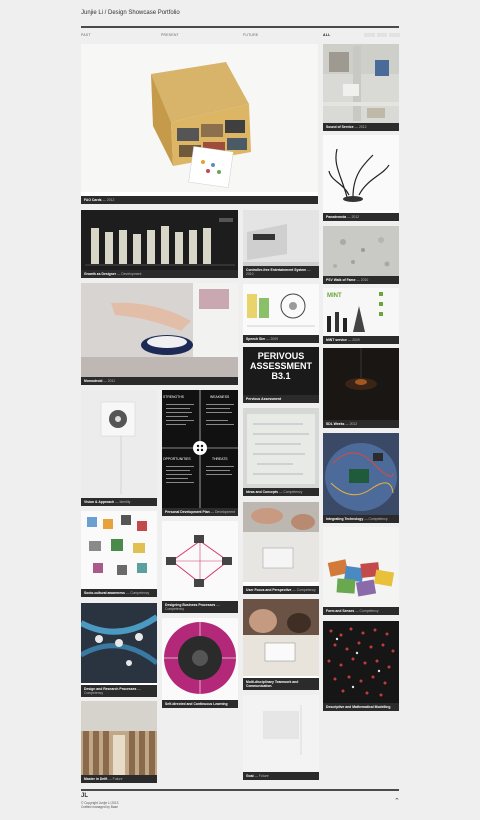 The height and width of the screenshot is (820, 480). What do you see at coordinates (200, 449) in the screenshot?
I see `swot-image: STRENGTHS WEAKNESS OPPORTUNITIES THREATS` at bounding box center [200, 449].